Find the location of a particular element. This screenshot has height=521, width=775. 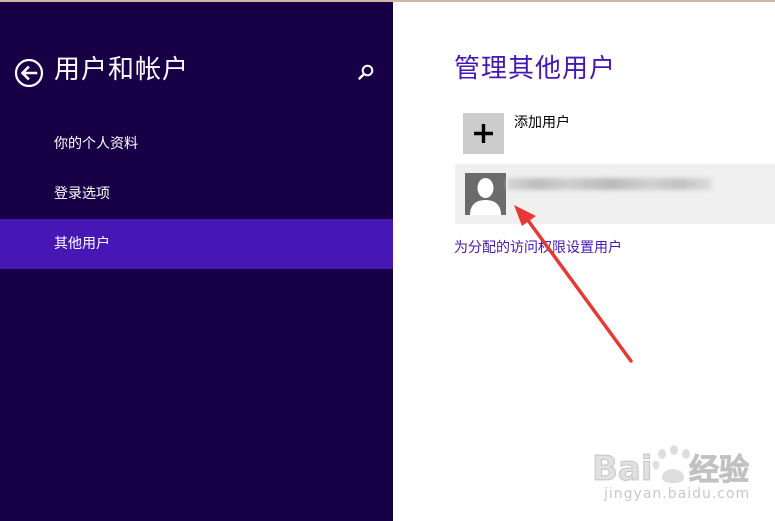

user-silhouette-icon is located at coordinates (485, 196).